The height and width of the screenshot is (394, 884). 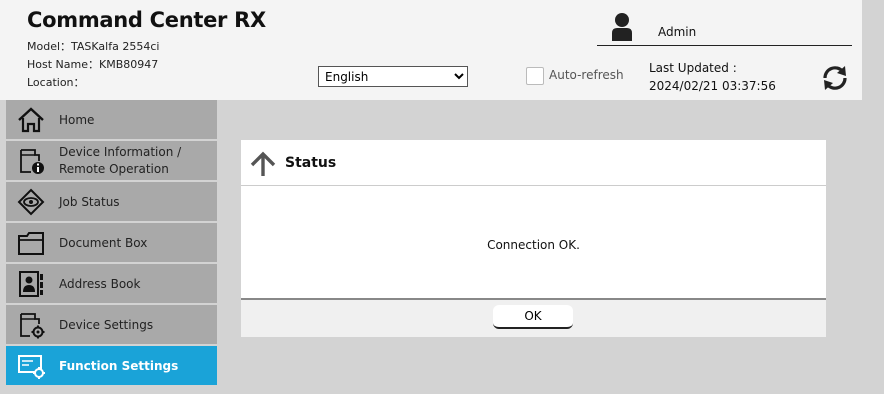 I want to click on status-message: Connection OK., so click(x=533, y=245).